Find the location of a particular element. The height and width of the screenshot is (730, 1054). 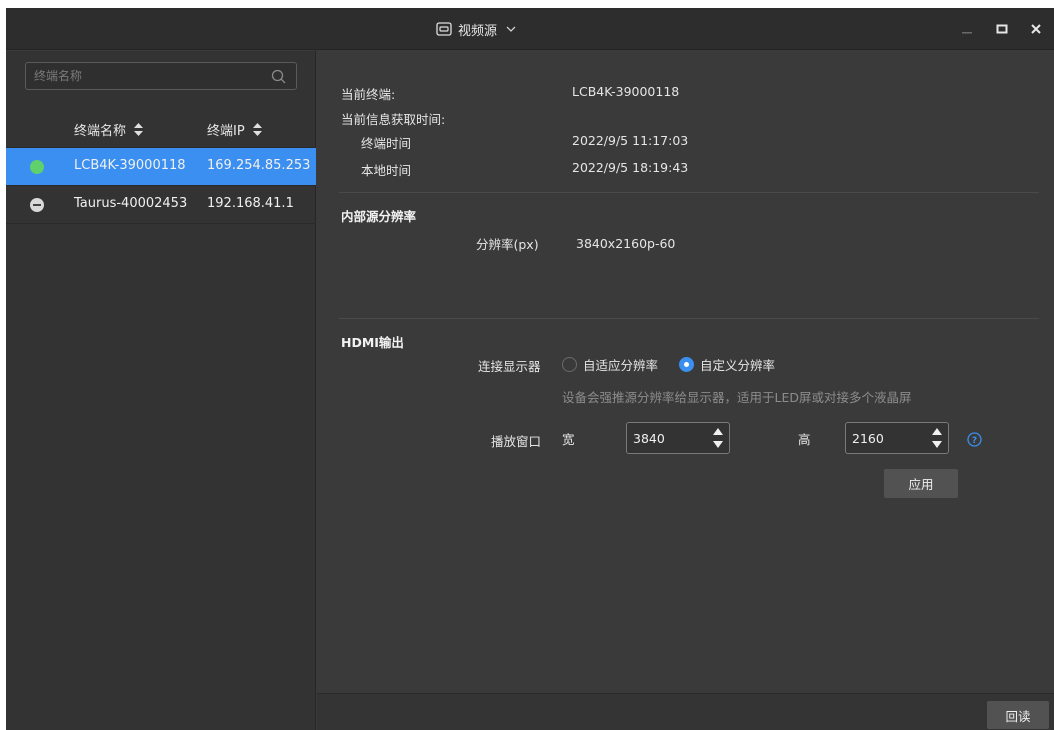

radio-custom-label: 自定义分辨率 is located at coordinates (738, 365).